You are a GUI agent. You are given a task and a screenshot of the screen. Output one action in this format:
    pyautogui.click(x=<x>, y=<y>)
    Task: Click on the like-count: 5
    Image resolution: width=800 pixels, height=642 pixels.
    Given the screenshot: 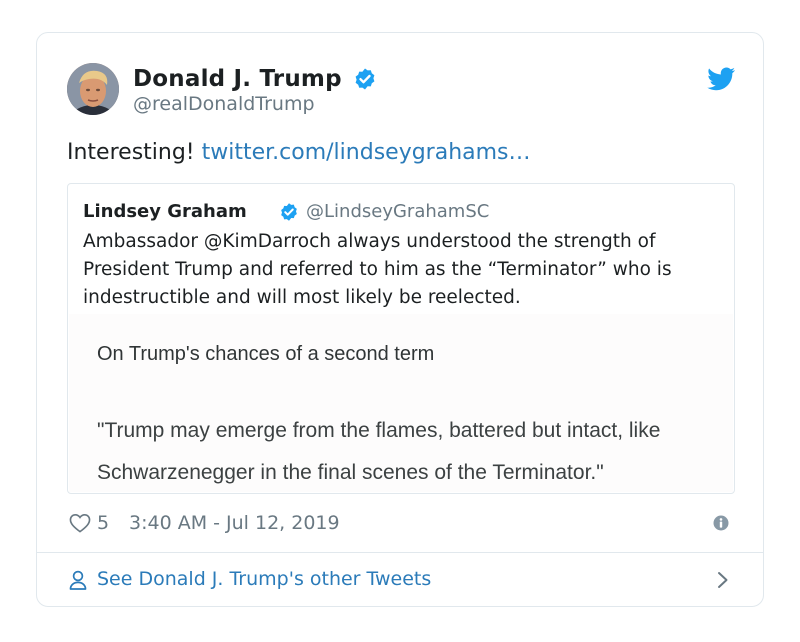 What is the action you would take?
    pyautogui.click(x=103, y=523)
    